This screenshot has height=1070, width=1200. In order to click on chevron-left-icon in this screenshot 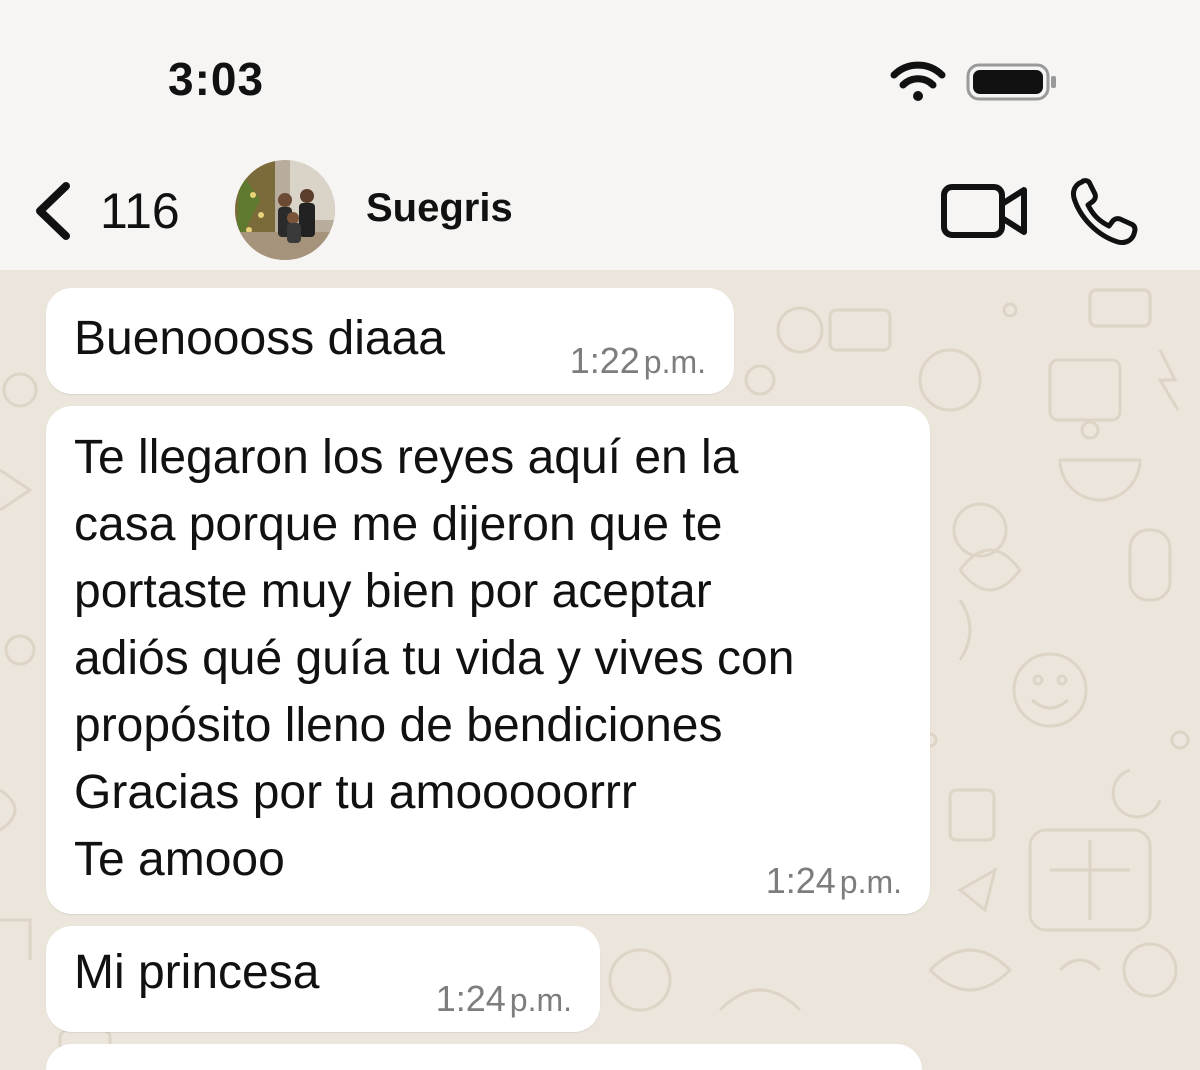, I will do `click(53, 211)`.